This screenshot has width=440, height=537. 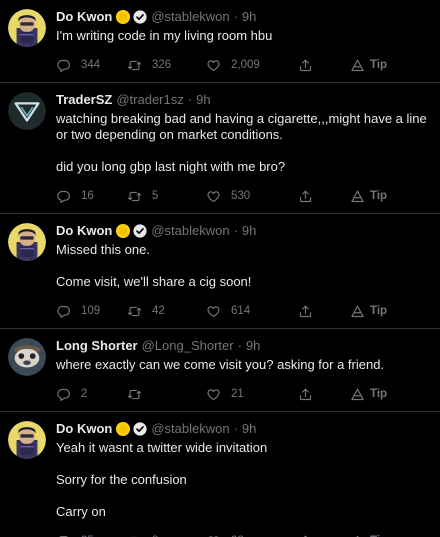 What do you see at coordinates (158, 311) in the screenshot?
I see `retweet-count: 42` at bounding box center [158, 311].